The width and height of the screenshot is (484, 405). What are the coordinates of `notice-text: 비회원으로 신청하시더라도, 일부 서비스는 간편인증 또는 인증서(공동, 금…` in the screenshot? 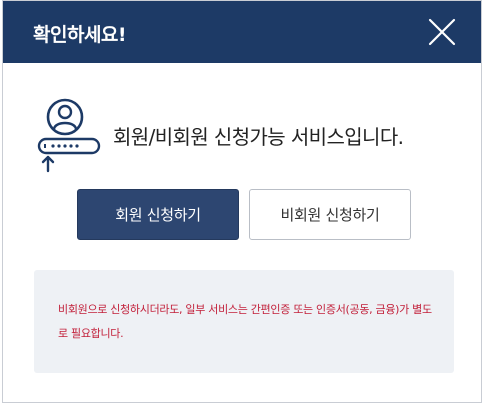 It's located at (245, 321).